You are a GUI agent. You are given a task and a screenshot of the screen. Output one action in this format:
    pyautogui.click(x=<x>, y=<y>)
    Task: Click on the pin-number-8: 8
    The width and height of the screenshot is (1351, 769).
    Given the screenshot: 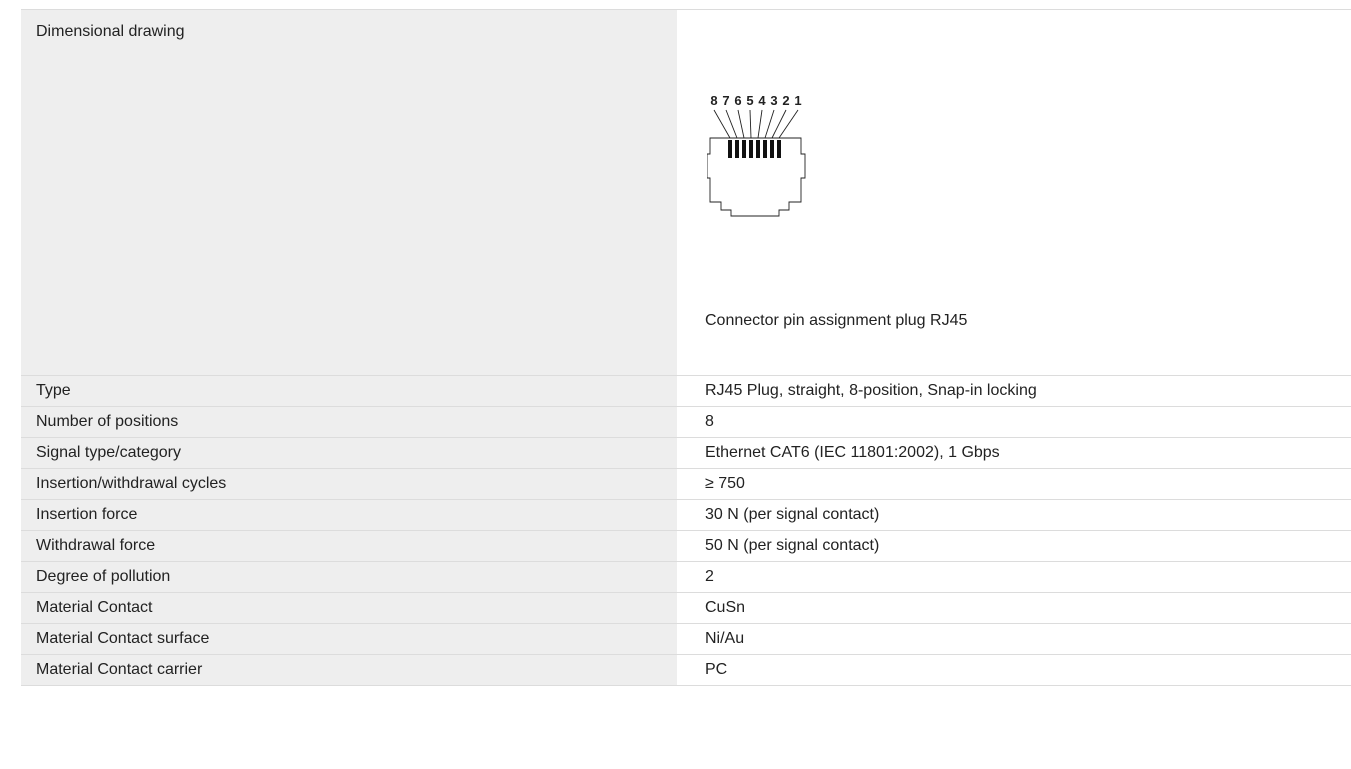 What is the action you would take?
    pyautogui.click(x=713, y=100)
    